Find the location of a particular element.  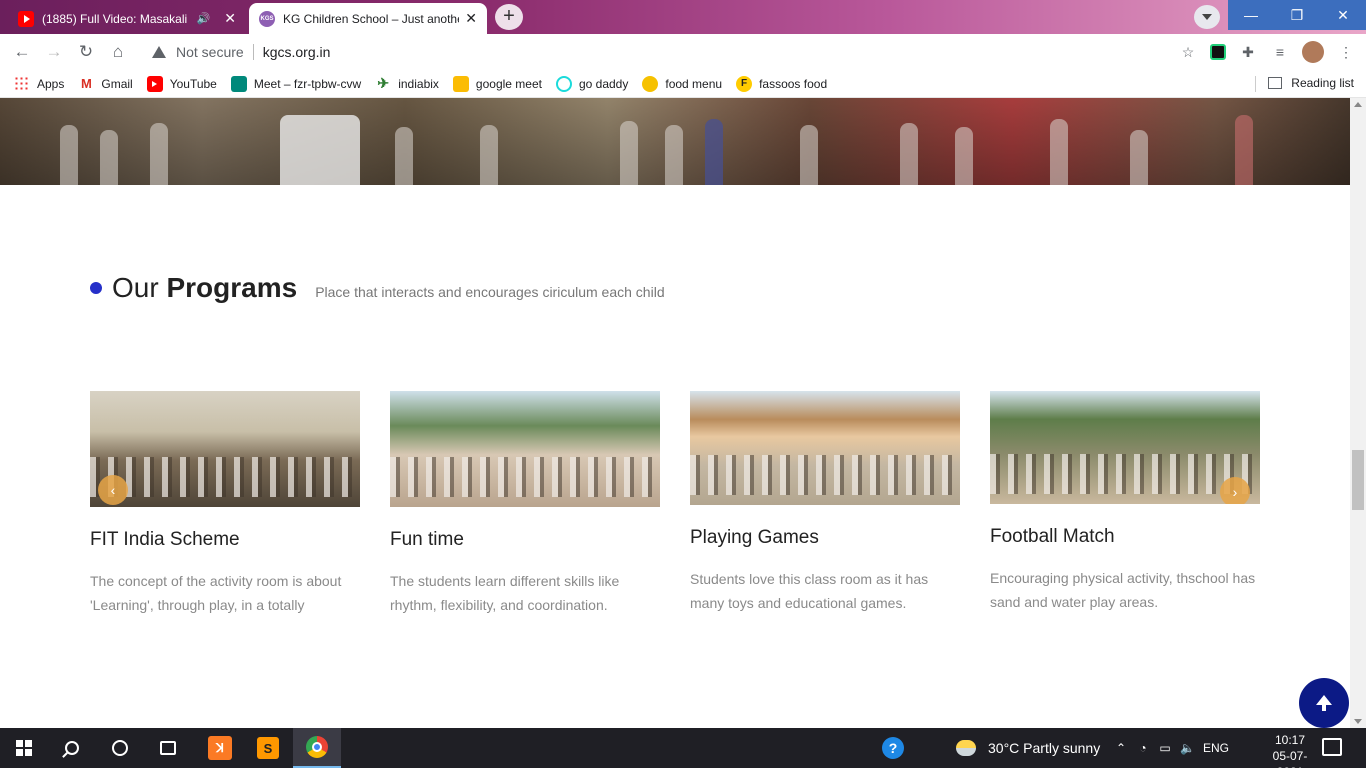

clock-date: 05-07-2021 is located at coordinates (1290, 758).